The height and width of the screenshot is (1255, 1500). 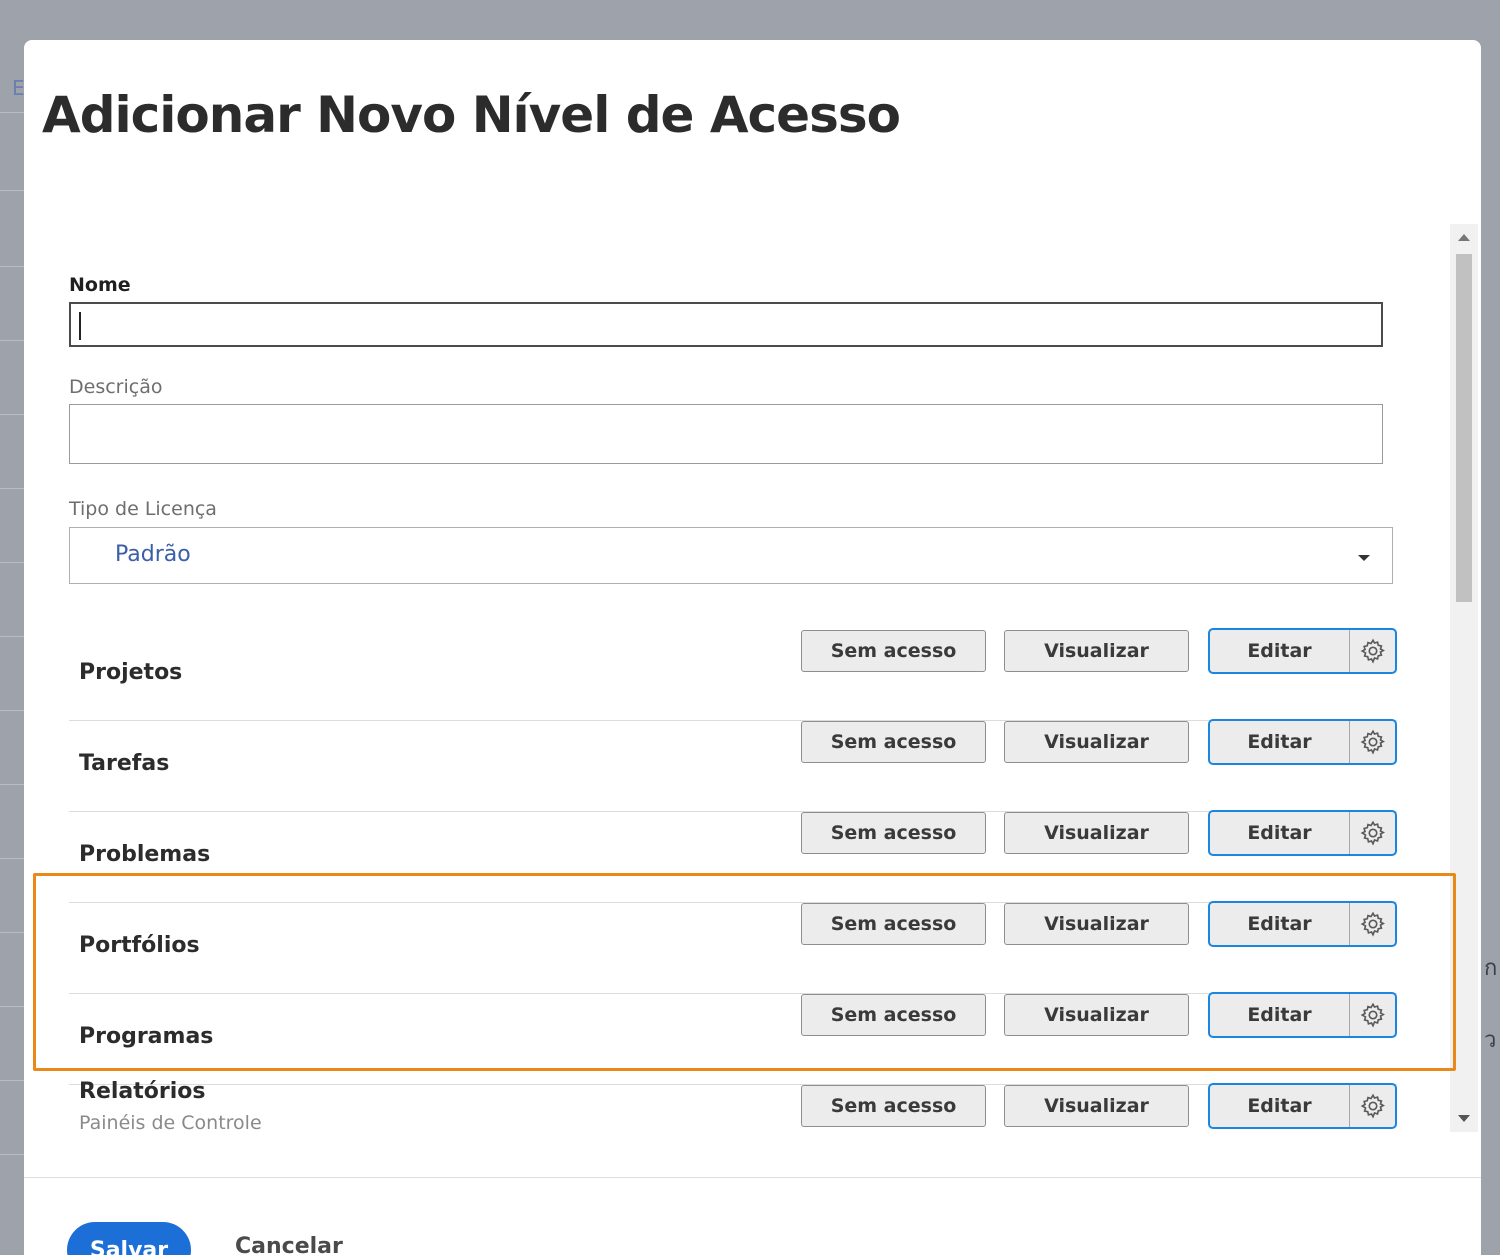 I want to click on access-row-label: Problemas, so click(x=145, y=854).